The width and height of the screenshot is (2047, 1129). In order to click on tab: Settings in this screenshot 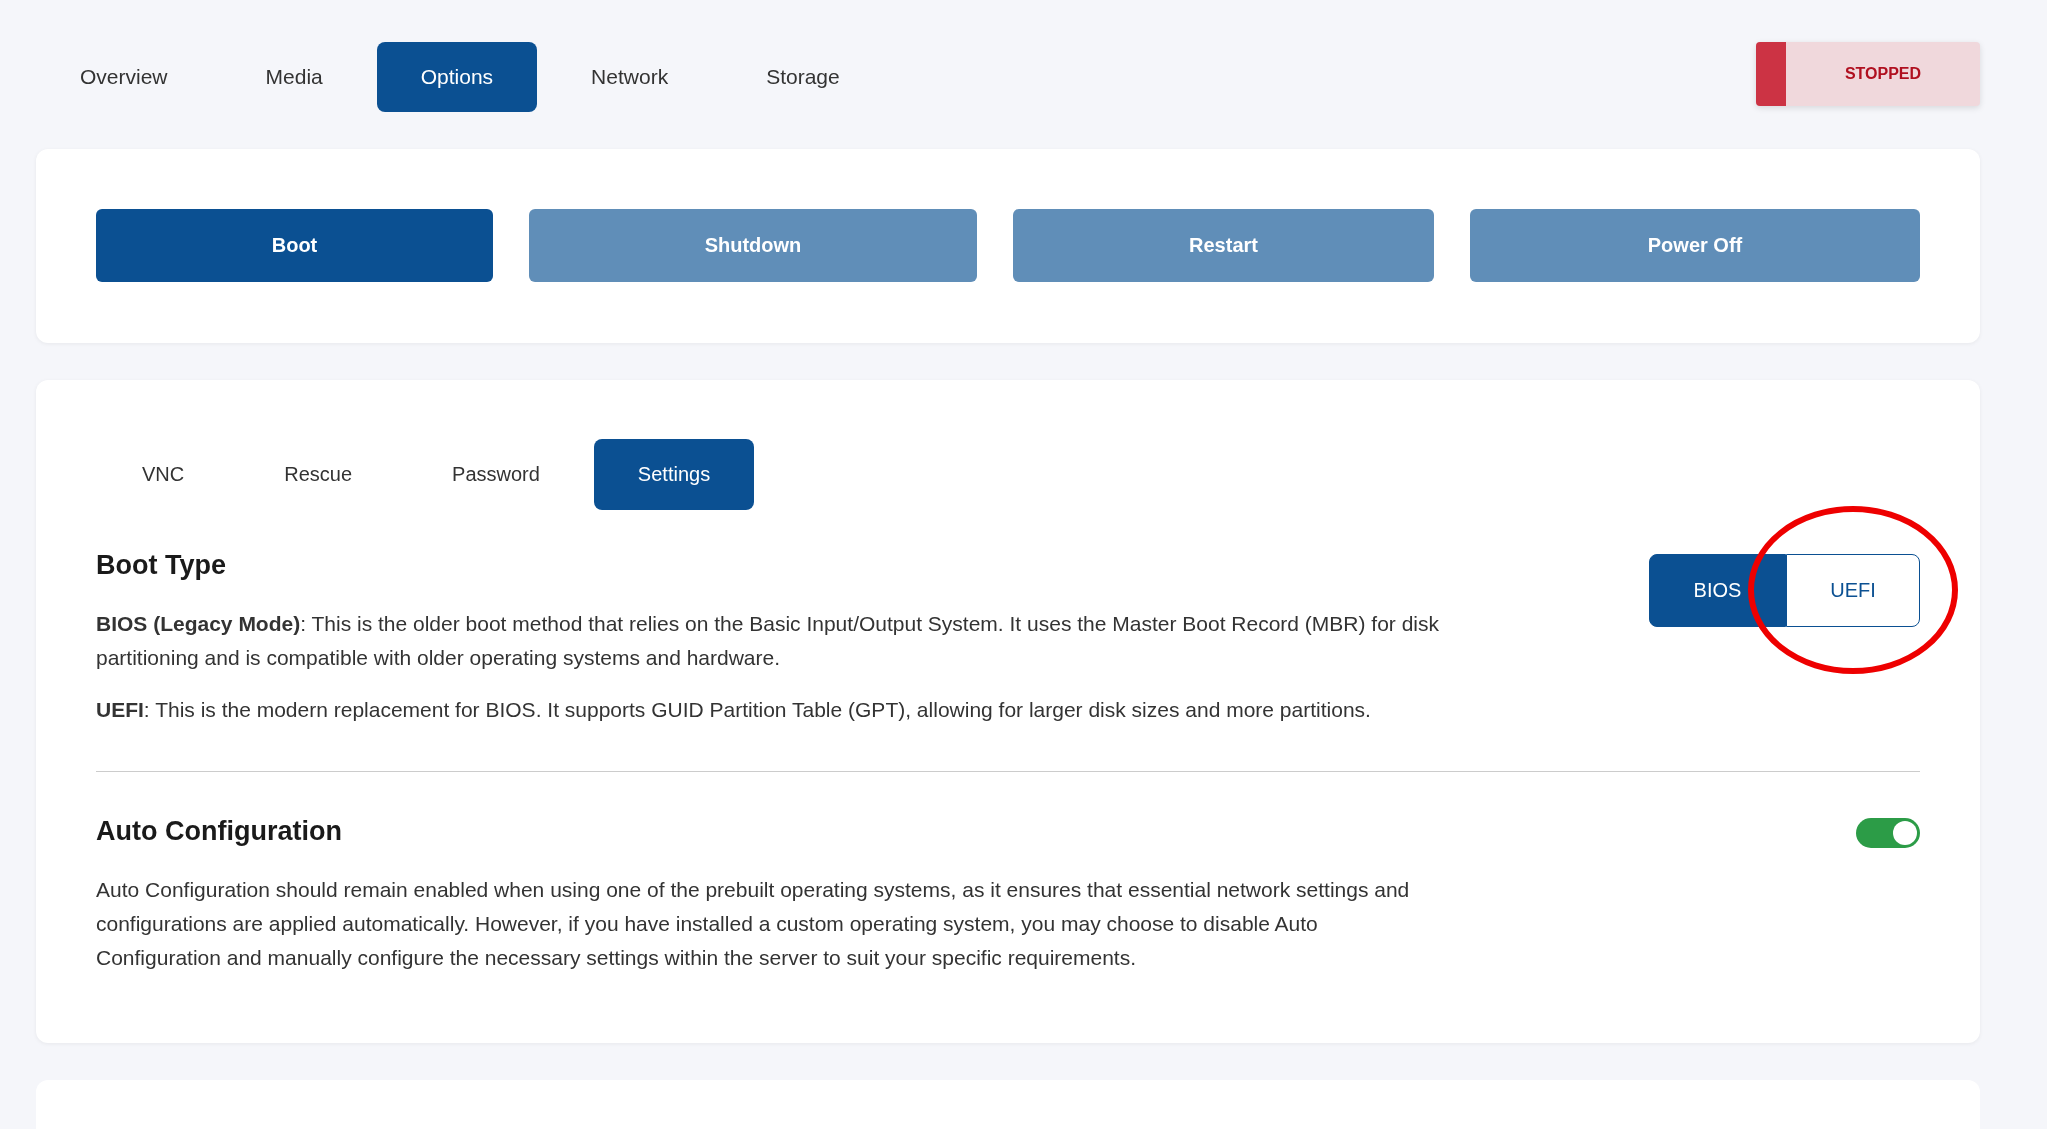, I will do `click(674, 474)`.